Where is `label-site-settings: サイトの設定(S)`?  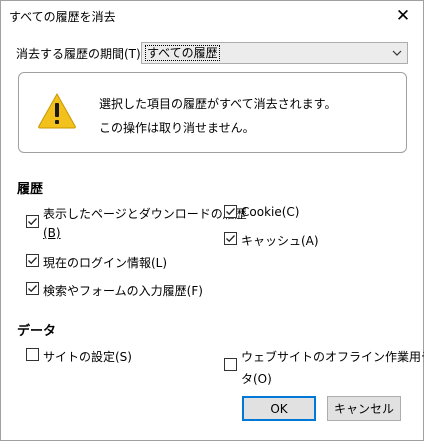 label-site-settings: サイトの設定(S) is located at coordinates (87, 357).